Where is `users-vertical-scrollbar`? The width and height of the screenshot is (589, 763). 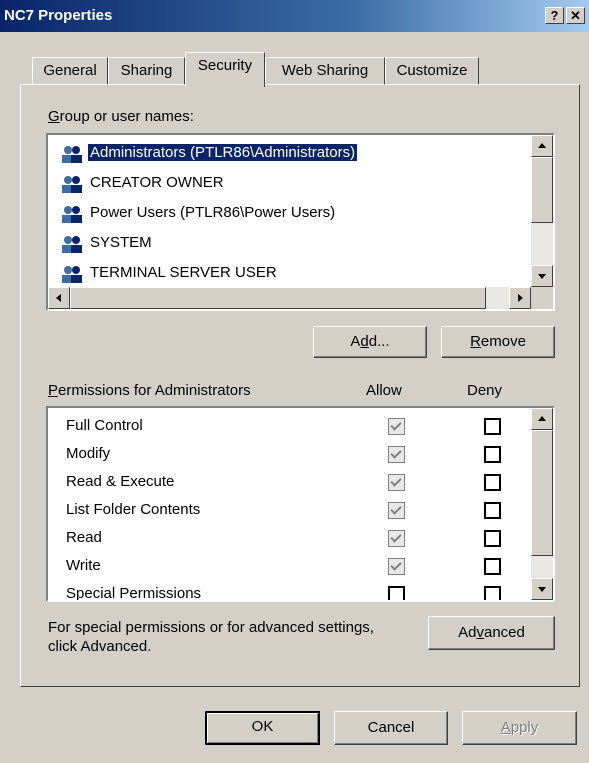
users-vertical-scrollbar is located at coordinates (542, 211).